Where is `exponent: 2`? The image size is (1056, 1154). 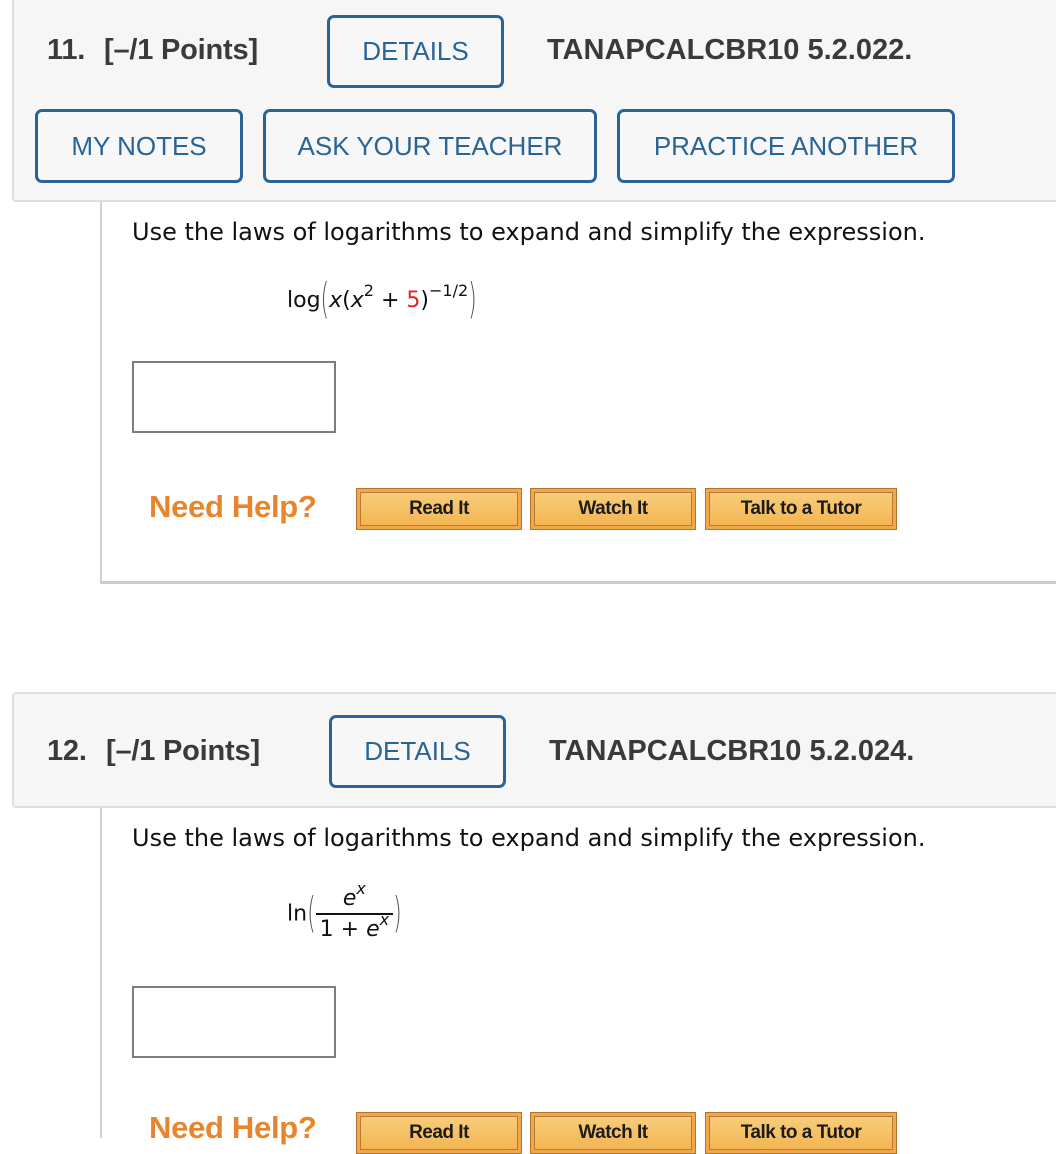 exponent: 2 is located at coordinates (368, 290).